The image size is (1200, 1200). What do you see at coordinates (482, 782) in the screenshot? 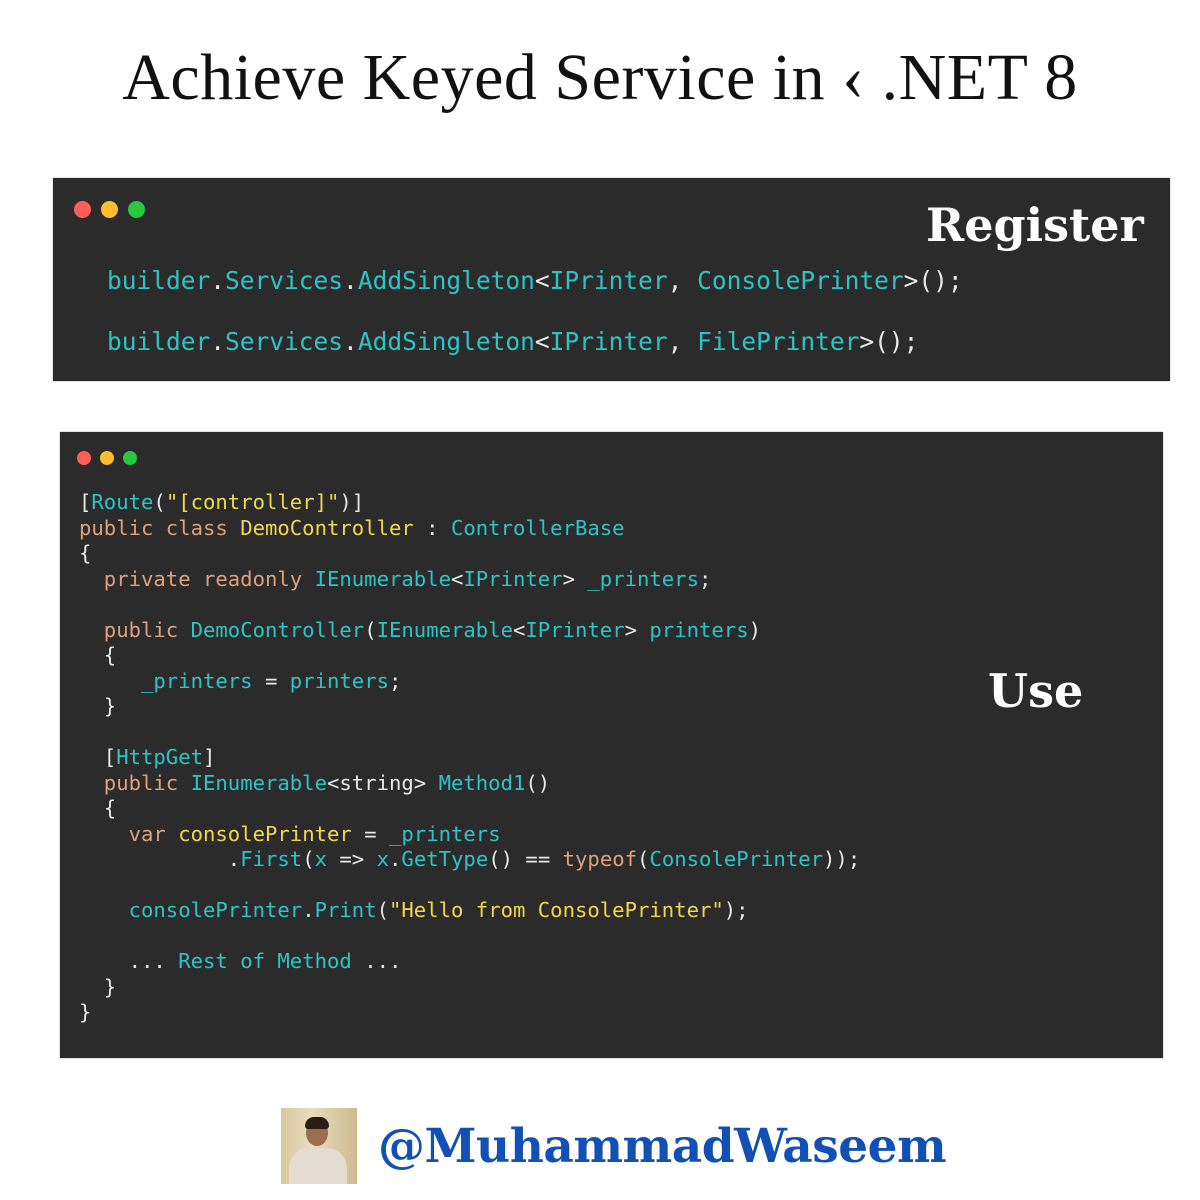
I see `code-token: Method1` at bounding box center [482, 782].